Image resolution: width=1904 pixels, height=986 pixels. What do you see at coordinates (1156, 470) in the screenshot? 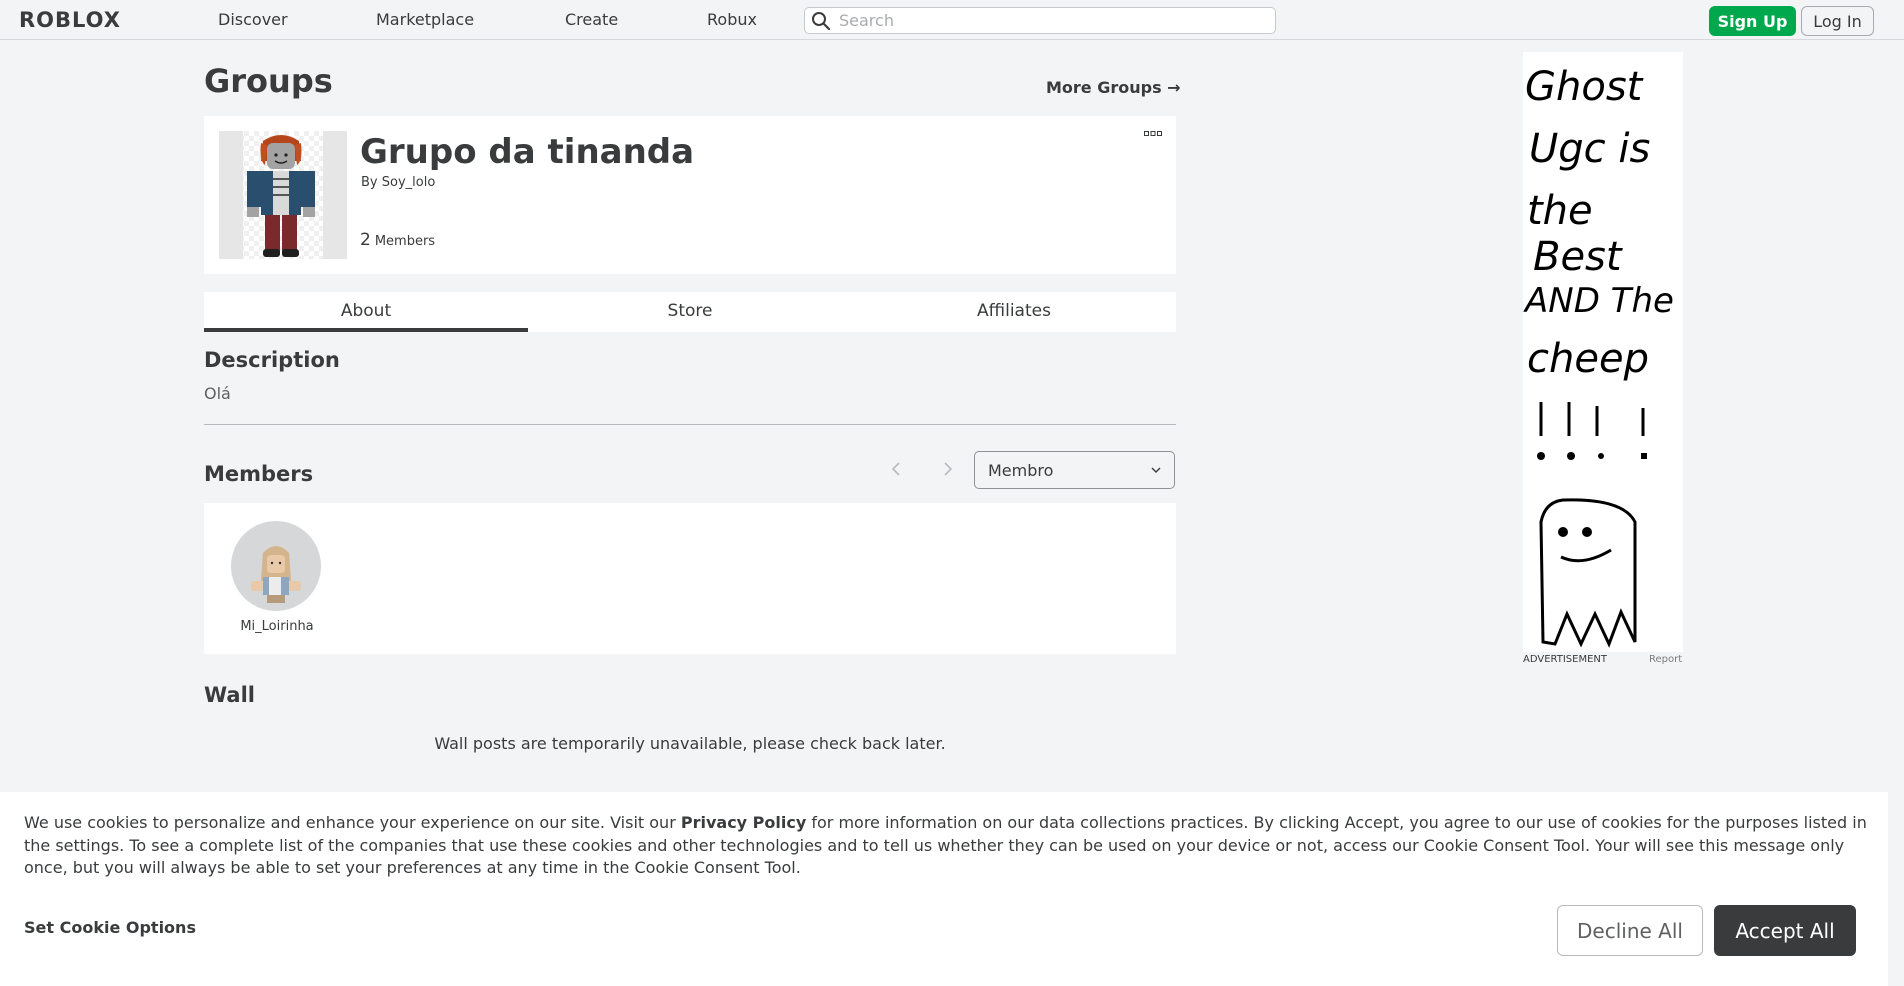
I see `chevron-down-icon` at bounding box center [1156, 470].